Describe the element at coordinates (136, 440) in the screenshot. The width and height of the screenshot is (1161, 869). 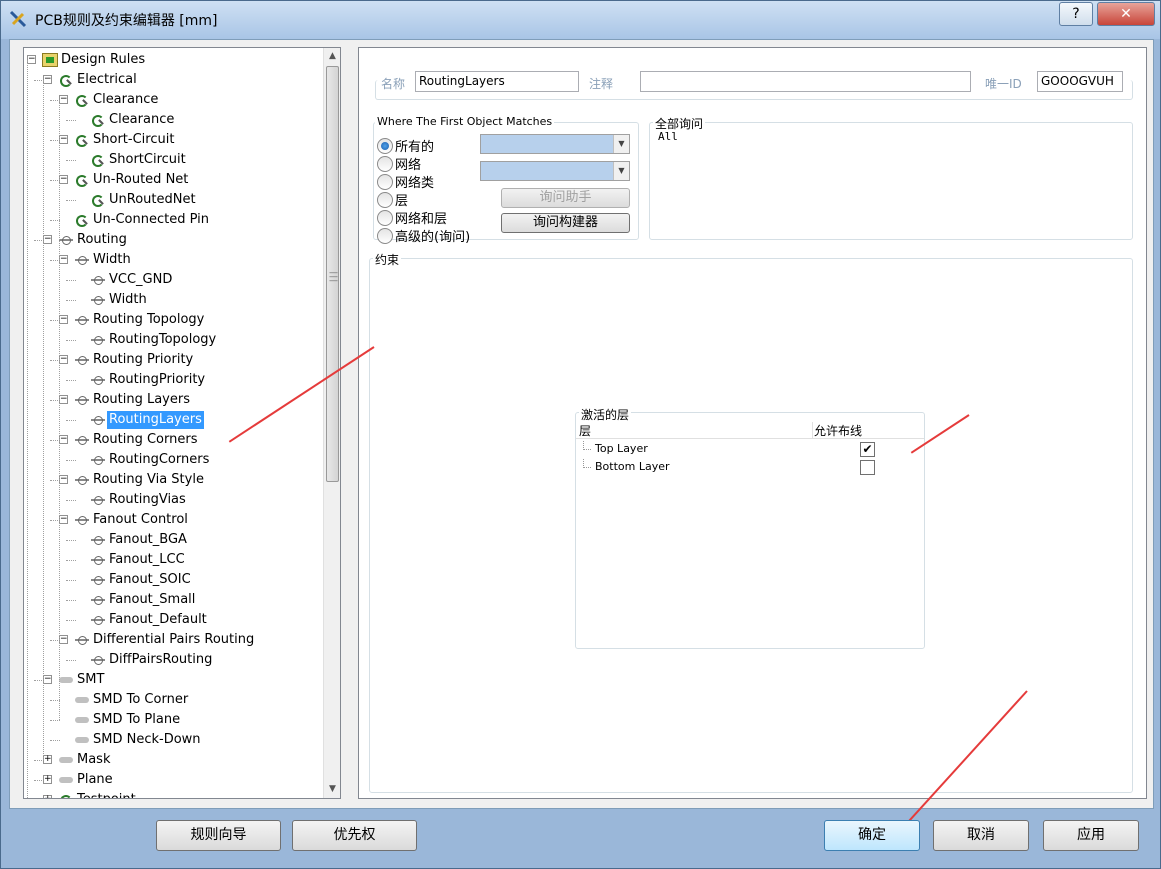
I see `tree-node: Routing Corners` at that location.